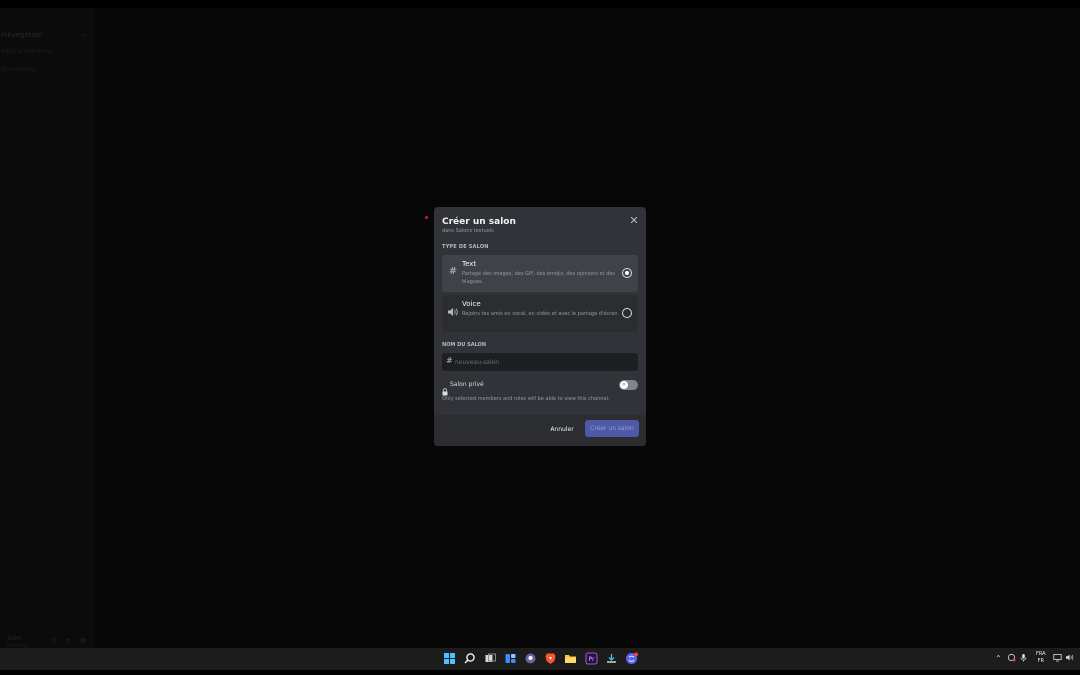 The height and width of the screenshot is (675, 1080). I want to click on channel-name-field: #, so click(540, 362).